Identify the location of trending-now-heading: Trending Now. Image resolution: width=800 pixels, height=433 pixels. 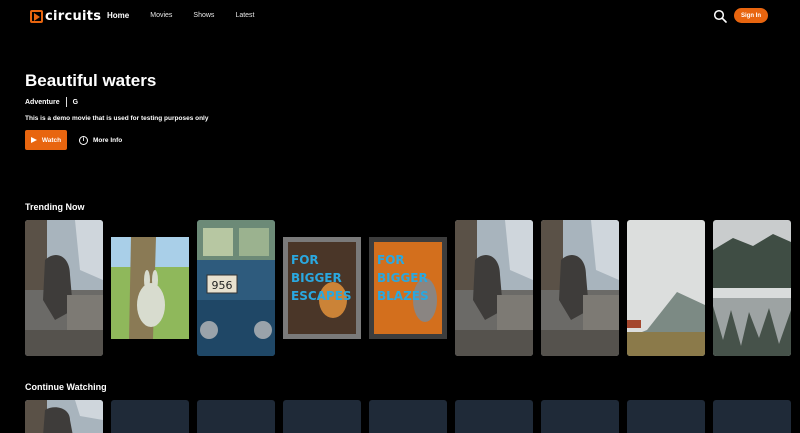
(55, 207).